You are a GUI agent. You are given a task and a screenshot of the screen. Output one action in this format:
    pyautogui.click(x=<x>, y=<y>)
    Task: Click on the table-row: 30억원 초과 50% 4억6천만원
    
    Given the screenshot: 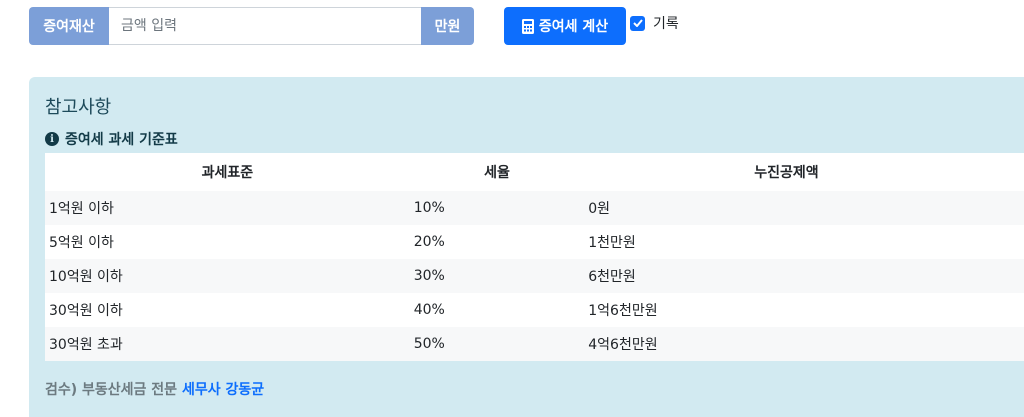 What is the action you would take?
    pyautogui.click(x=534, y=344)
    